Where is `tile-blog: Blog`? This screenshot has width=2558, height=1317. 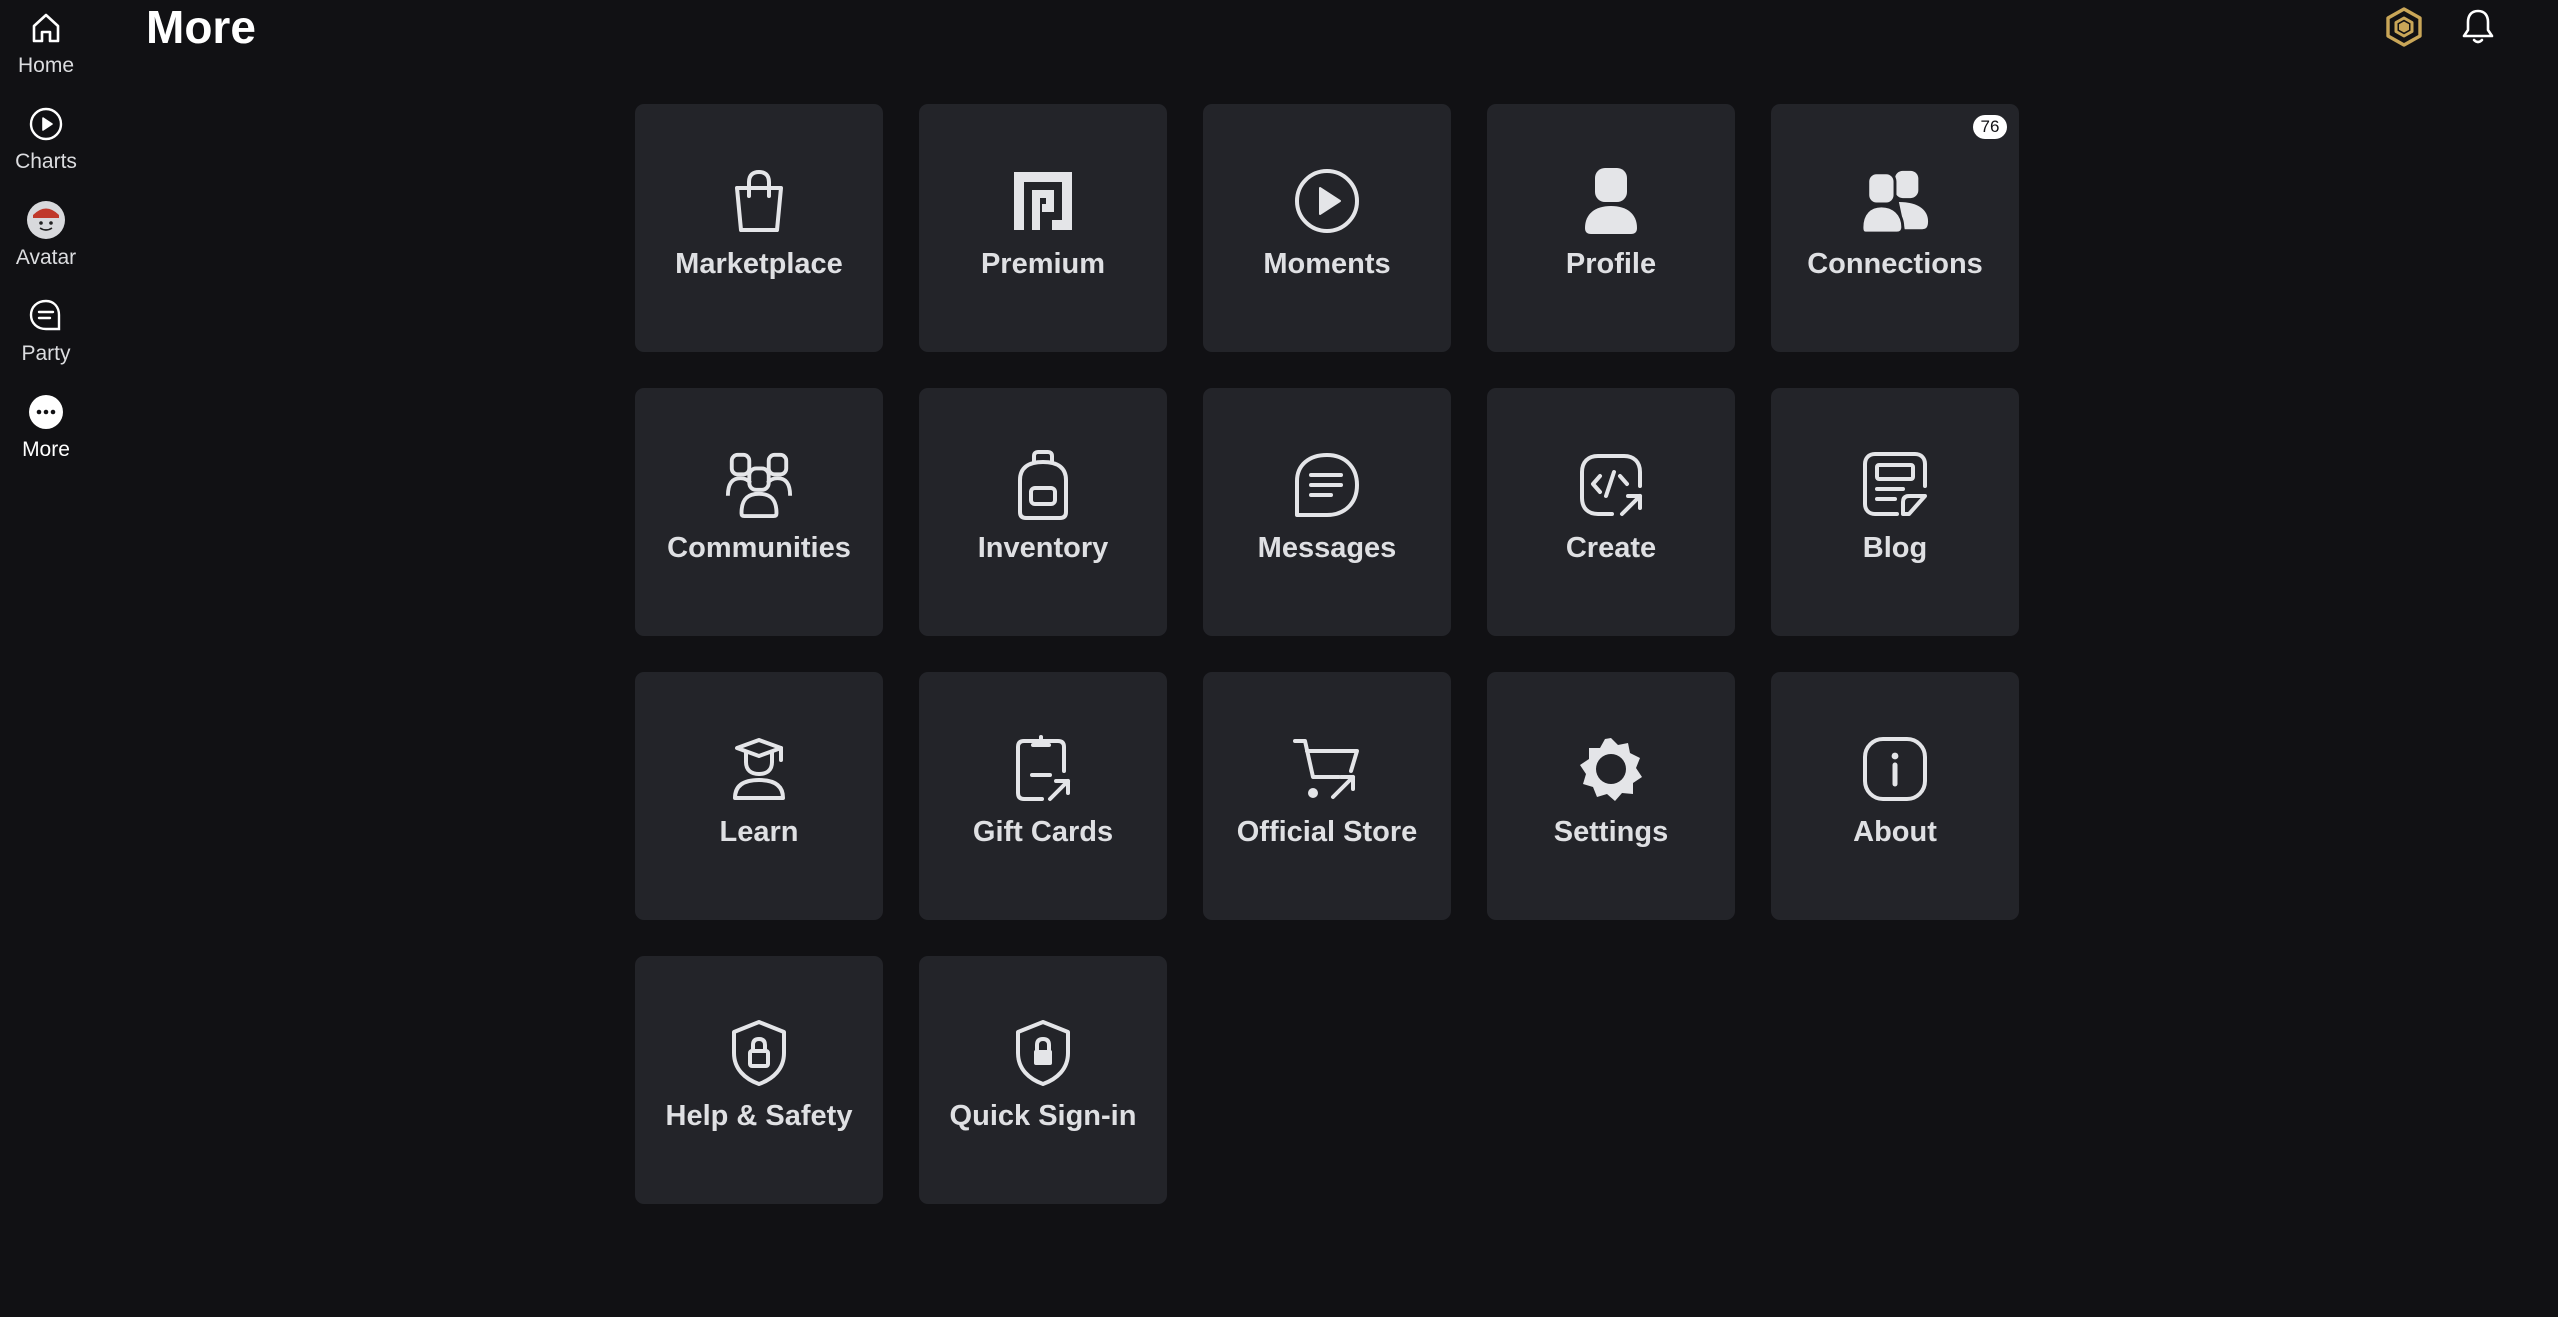
tile-blog: Blog is located at coordinates (1895, 512).